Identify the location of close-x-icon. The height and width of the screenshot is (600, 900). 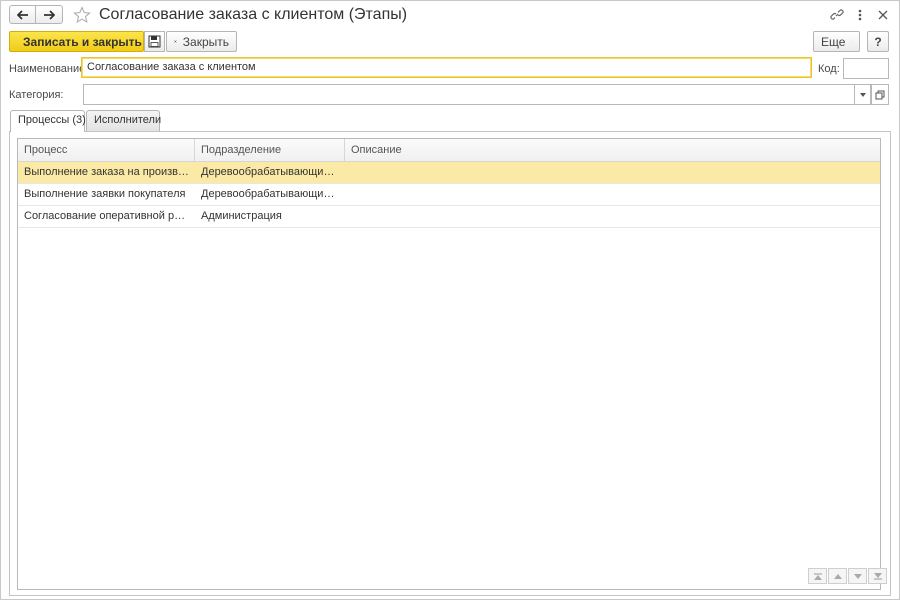
(175, 41).